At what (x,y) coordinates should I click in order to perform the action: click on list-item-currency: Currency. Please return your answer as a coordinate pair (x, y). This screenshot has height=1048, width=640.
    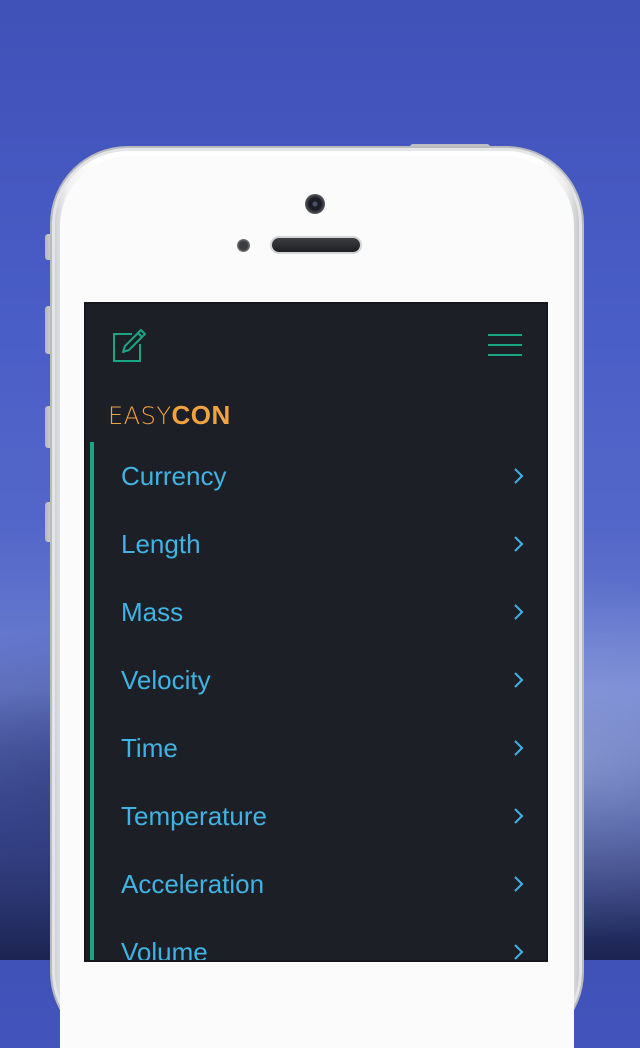
    Looking at the image, I should click on (320, 476).